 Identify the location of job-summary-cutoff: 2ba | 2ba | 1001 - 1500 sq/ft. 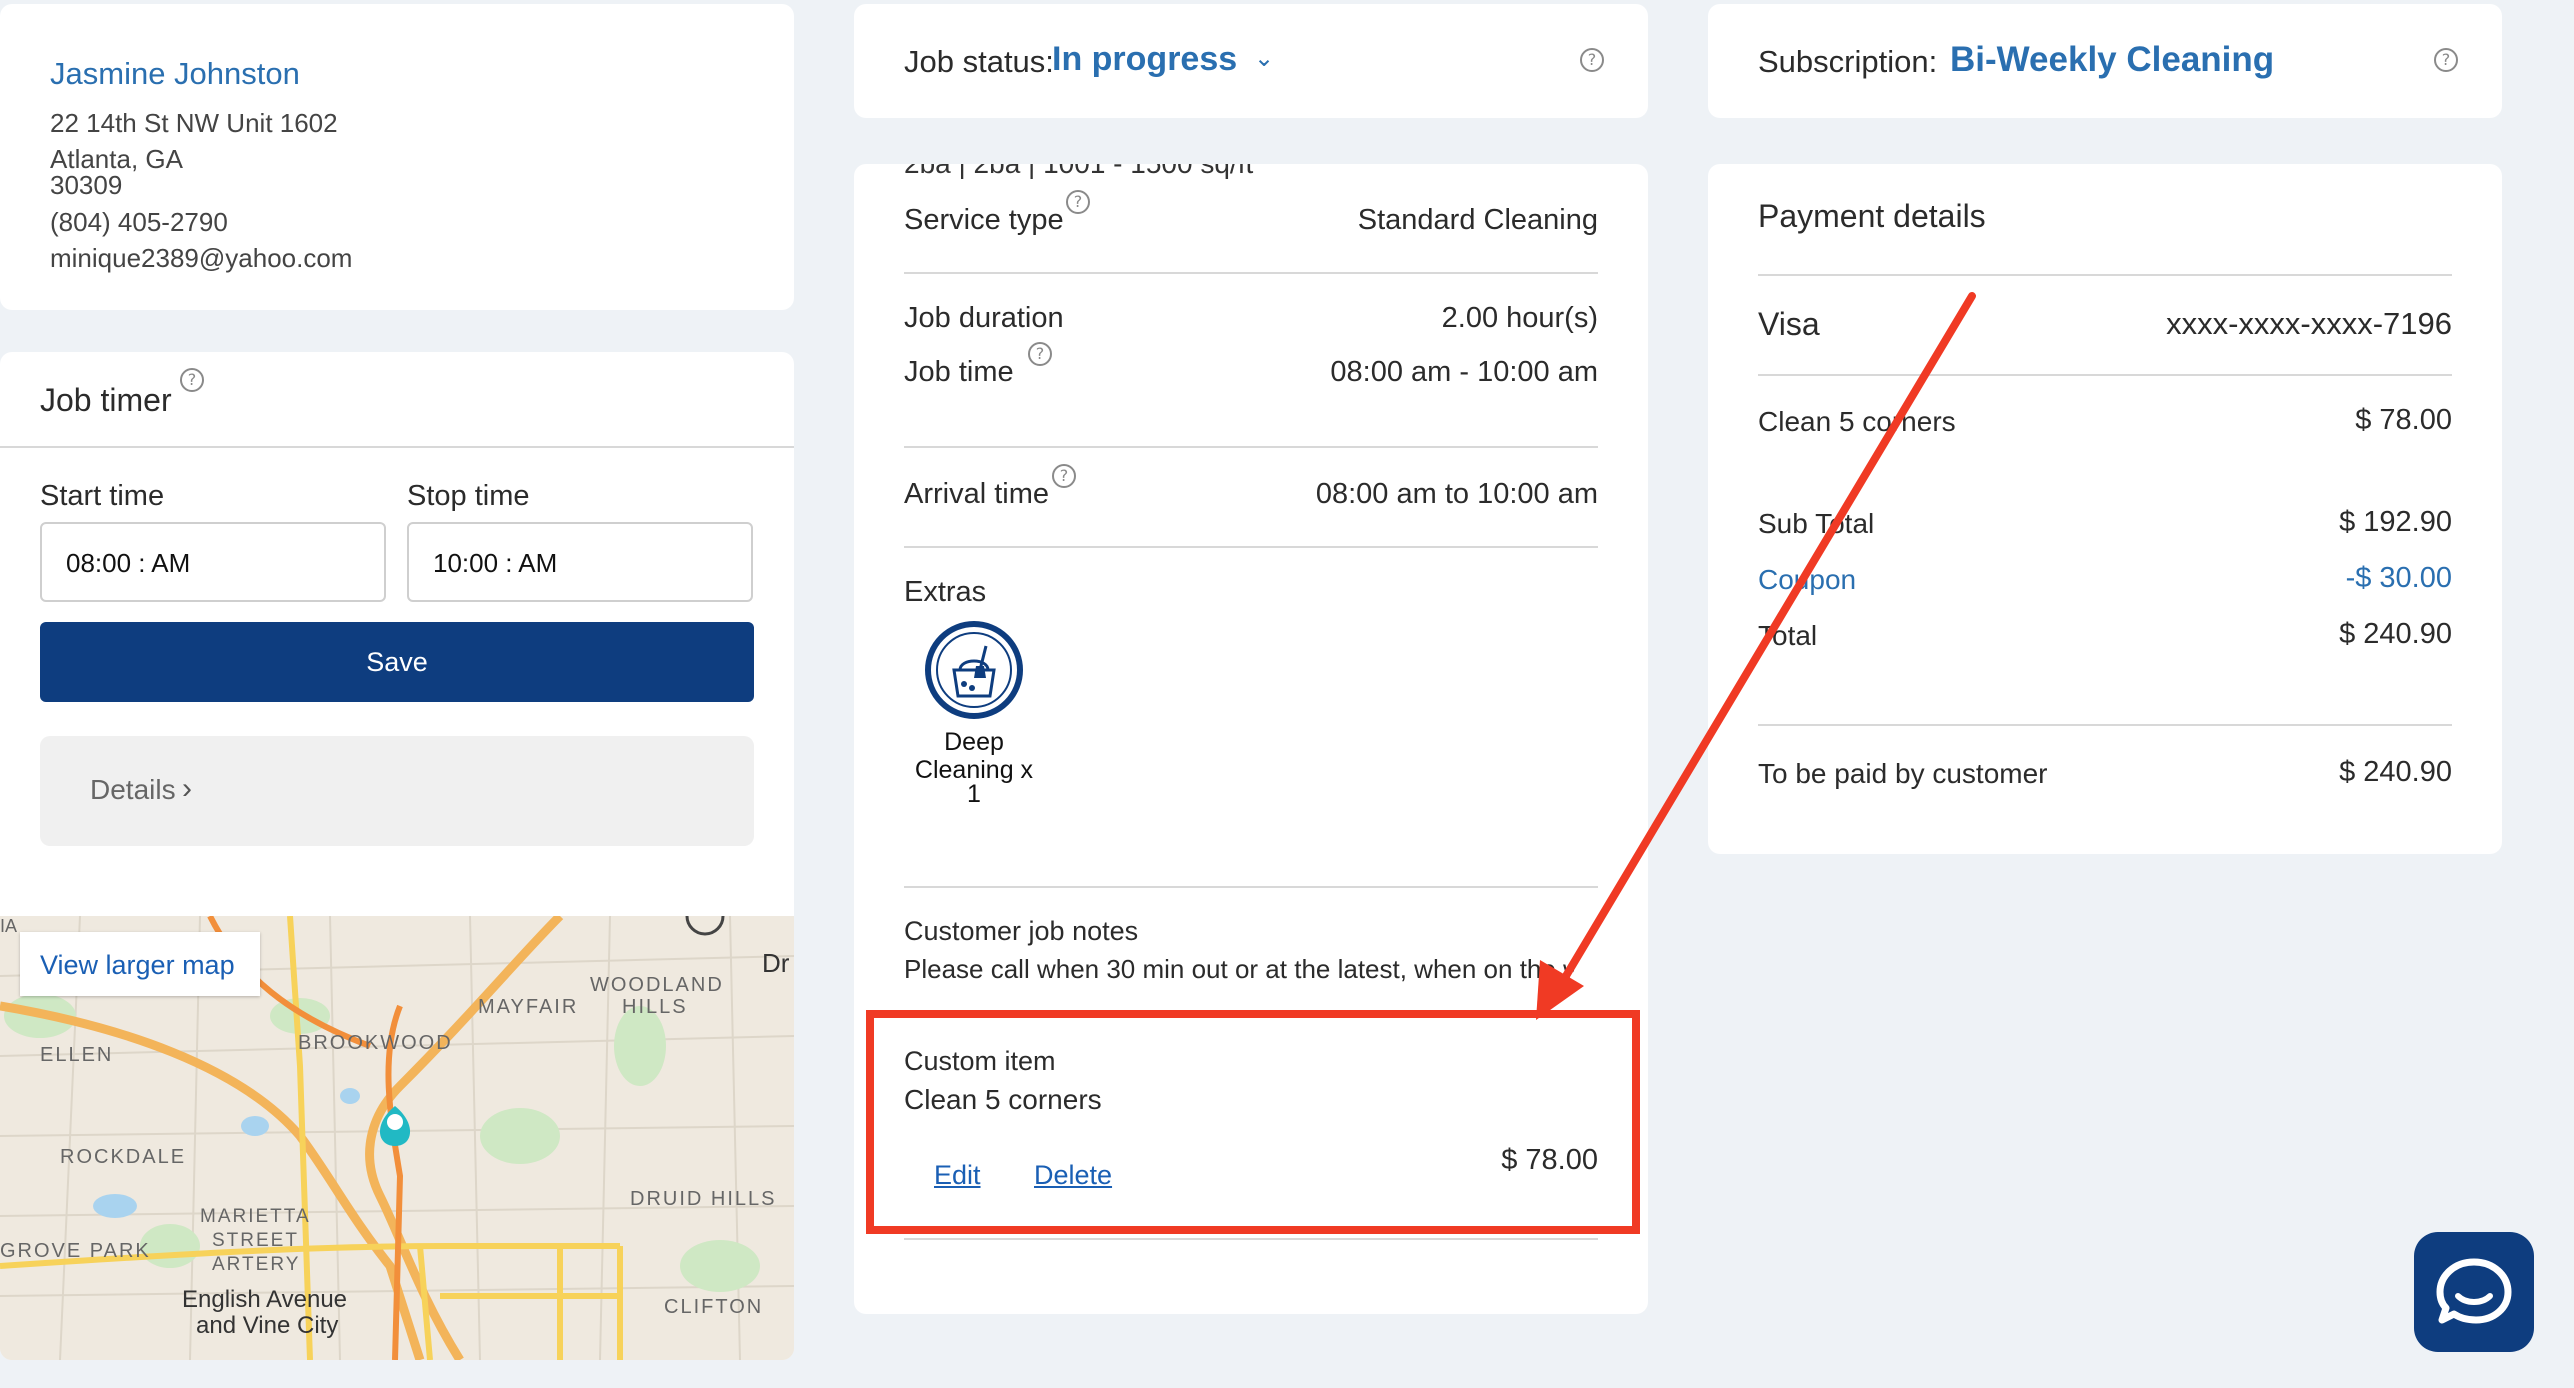
(1078, 172).